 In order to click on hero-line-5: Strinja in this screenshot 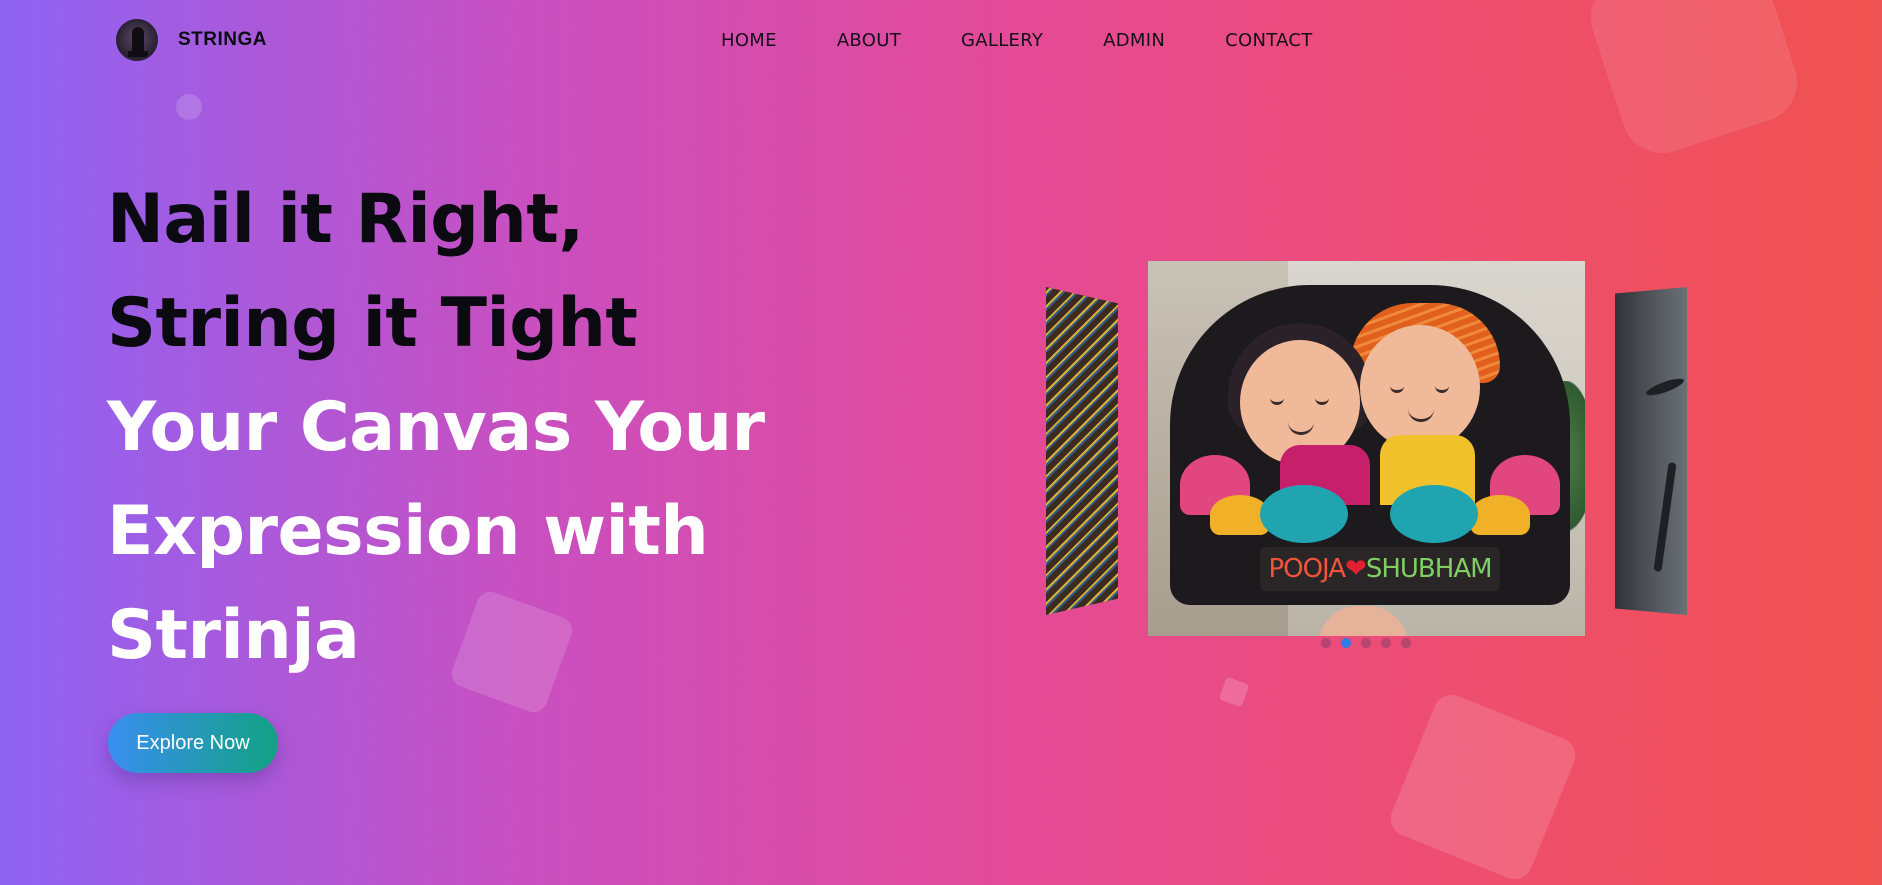, I will do `click(233, 635)`.